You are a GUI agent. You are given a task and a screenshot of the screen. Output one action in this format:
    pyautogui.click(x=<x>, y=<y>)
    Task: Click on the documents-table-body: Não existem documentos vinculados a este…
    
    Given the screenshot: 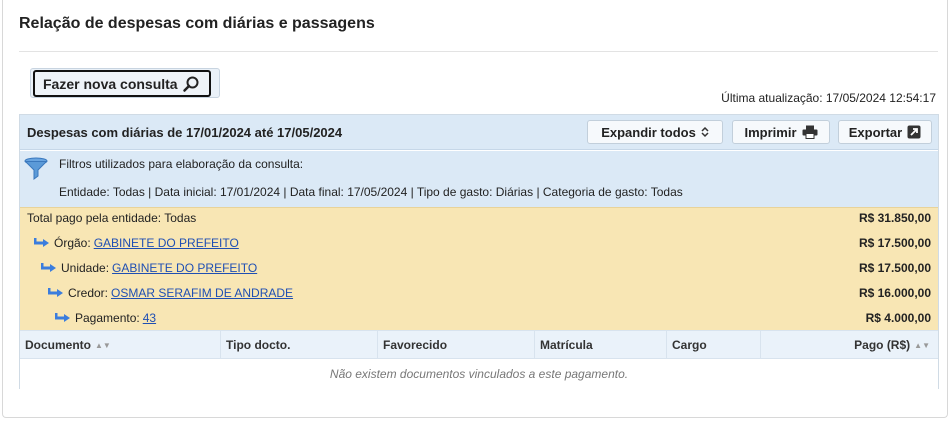 What is the action you would take?
    pyautogui.click(x=479, y=374)
    